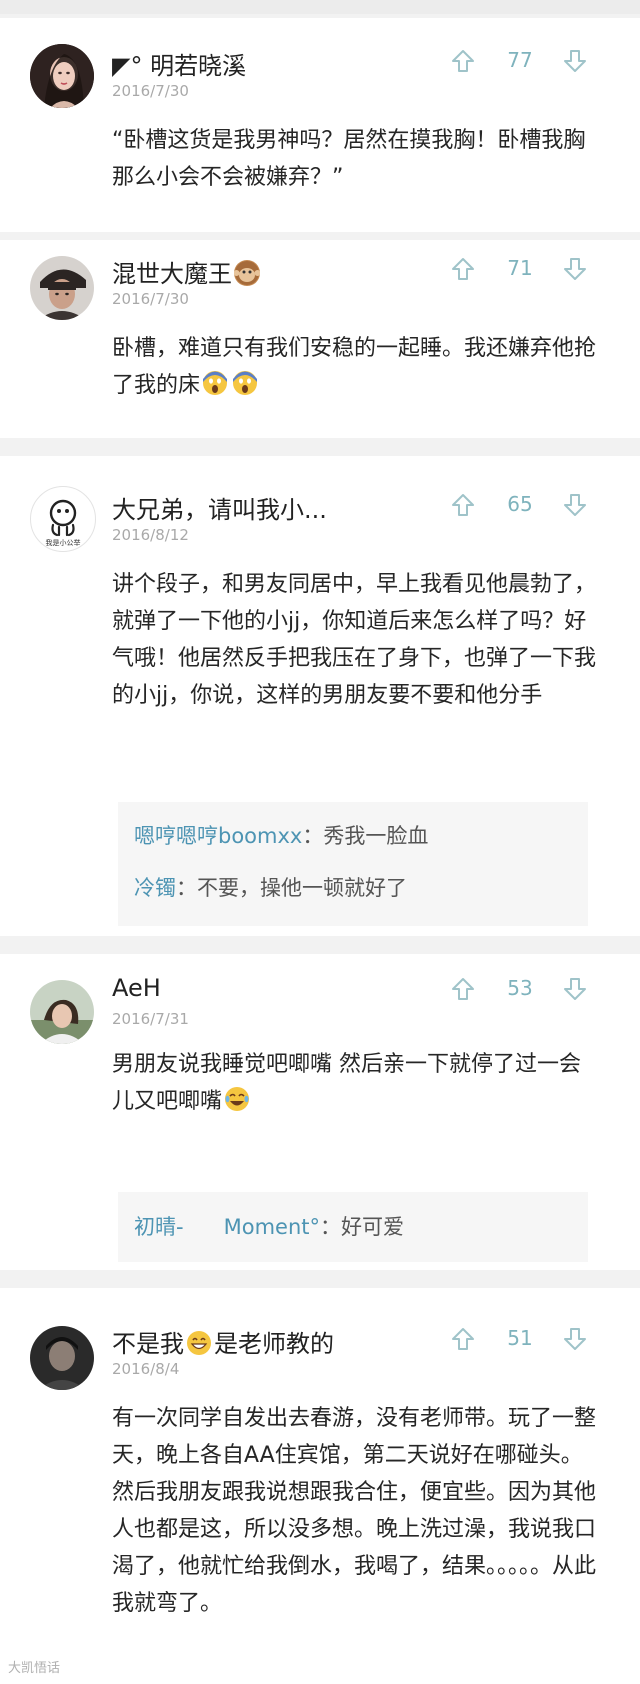 The image size is (640, 1684). I want to click on vote-count: 77, so click(520, 60).